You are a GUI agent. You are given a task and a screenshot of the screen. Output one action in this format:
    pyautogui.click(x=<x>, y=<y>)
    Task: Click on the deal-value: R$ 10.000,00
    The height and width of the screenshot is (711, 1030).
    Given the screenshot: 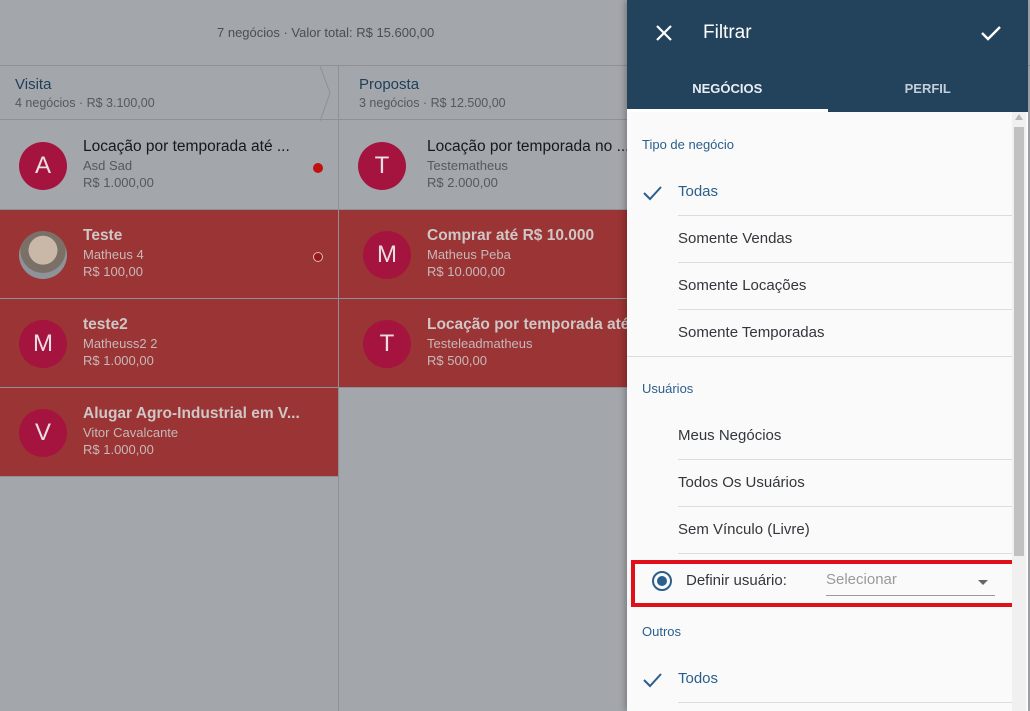 What is the action you would take?
    pyautogui.click(x=466, y=271)
    